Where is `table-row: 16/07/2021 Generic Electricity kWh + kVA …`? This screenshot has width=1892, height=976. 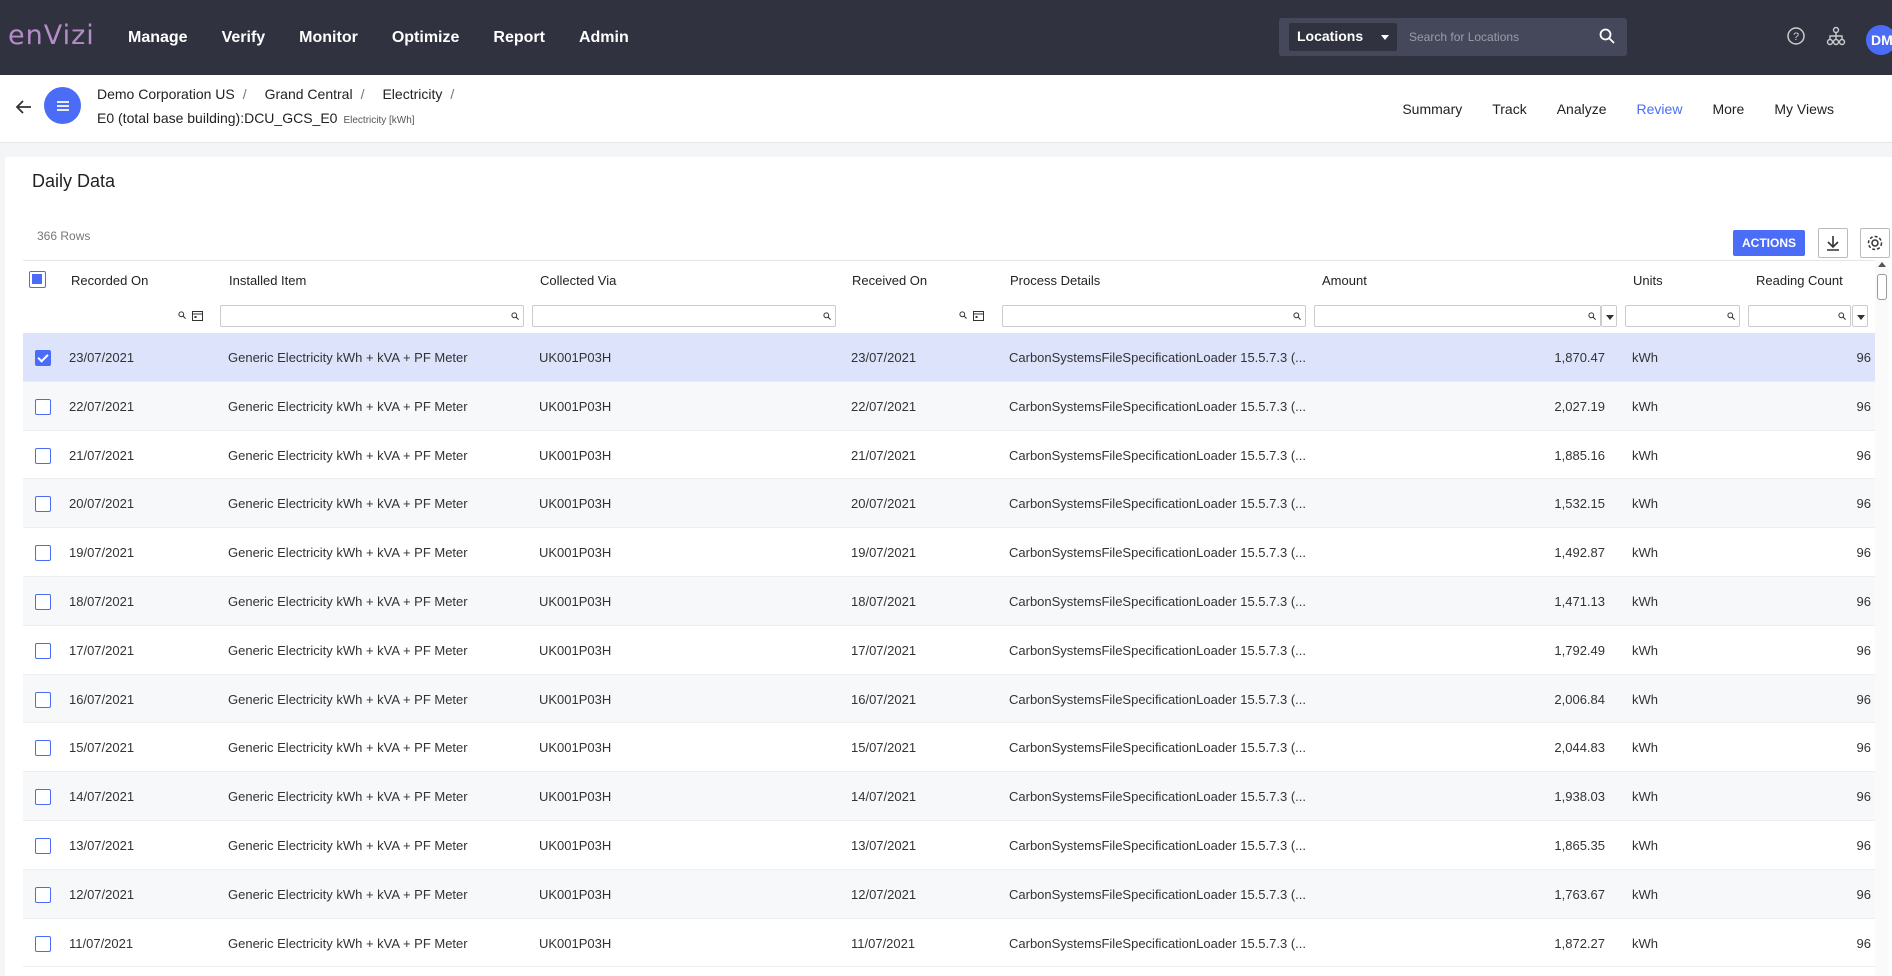
table-row: 16/07/2021 Generic Electricity kWh + kVA … is located at coordinates (949, 699).